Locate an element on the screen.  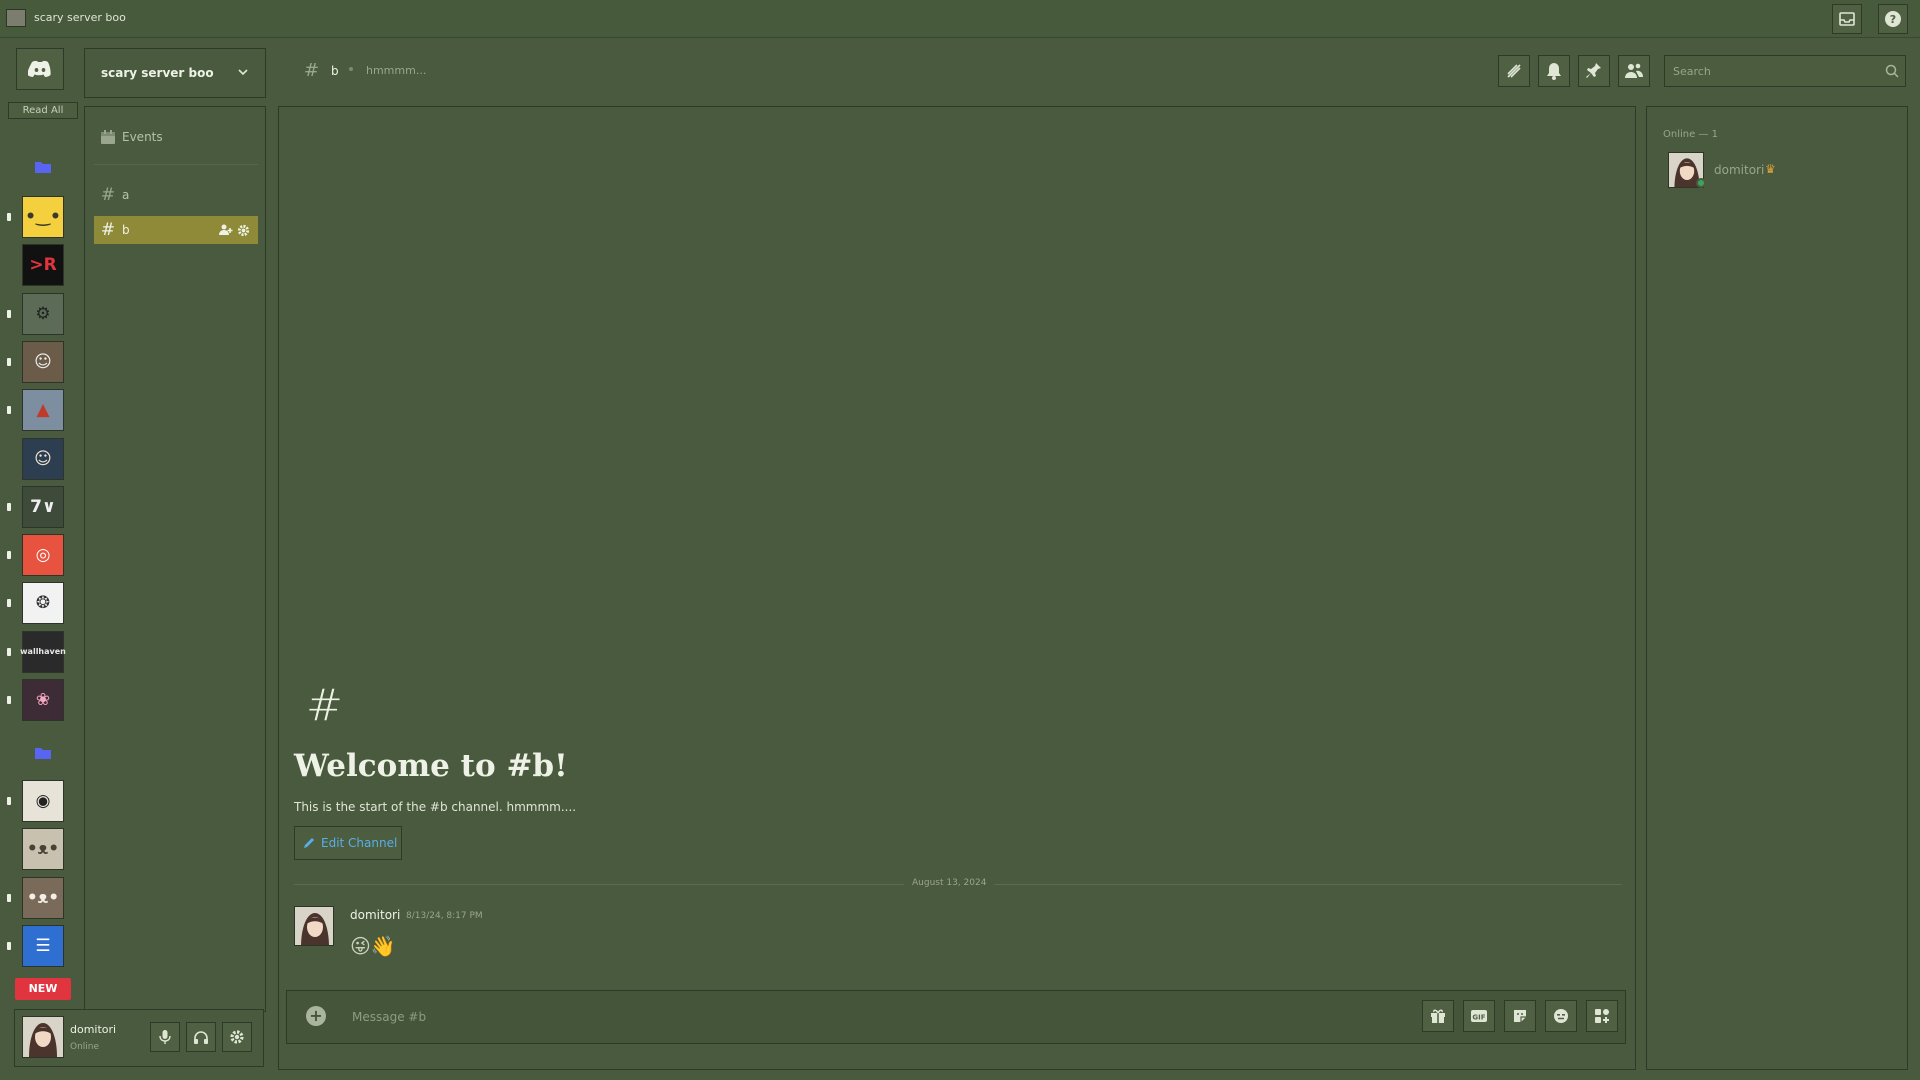
header-channel-name: b is located at coordinates (335, 71).